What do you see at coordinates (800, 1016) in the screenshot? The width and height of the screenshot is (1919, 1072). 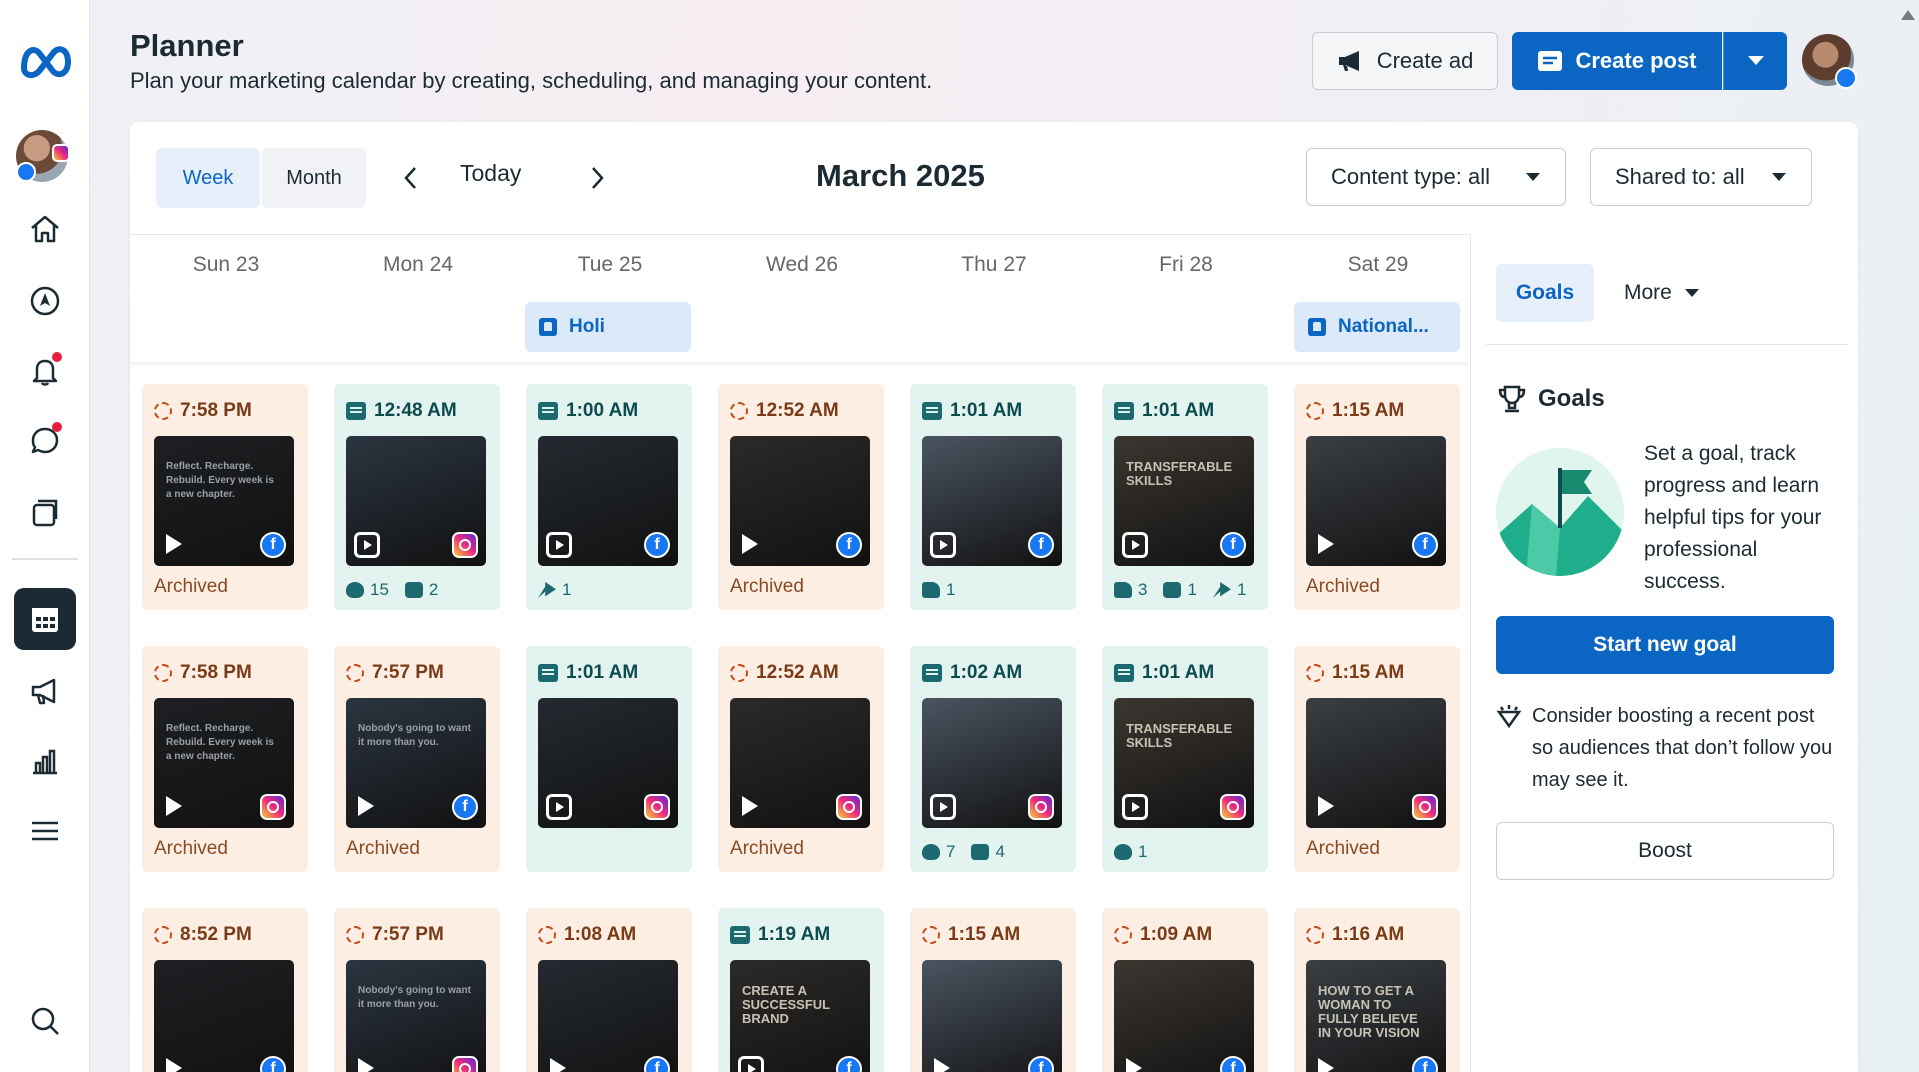 I see `post-thumbnail: CREATE A SUCCESSFUL BRAND f` at bounding box center [800, 1016].